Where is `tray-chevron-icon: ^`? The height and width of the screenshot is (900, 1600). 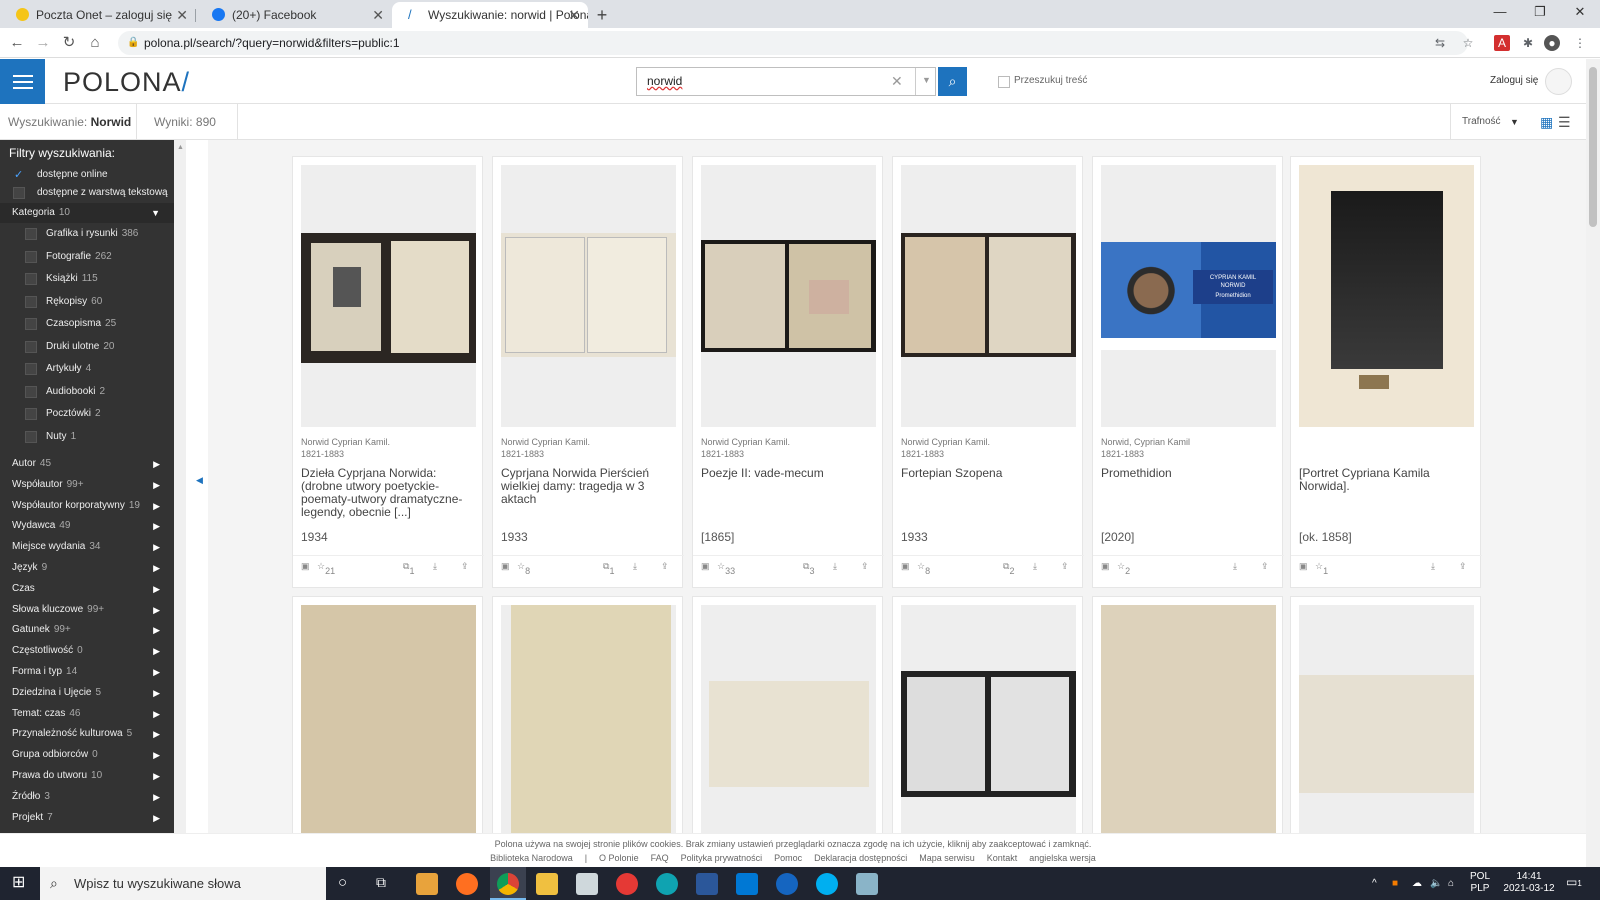 tray-chevron-icon: ^ is located at coordinates (1374, 883).